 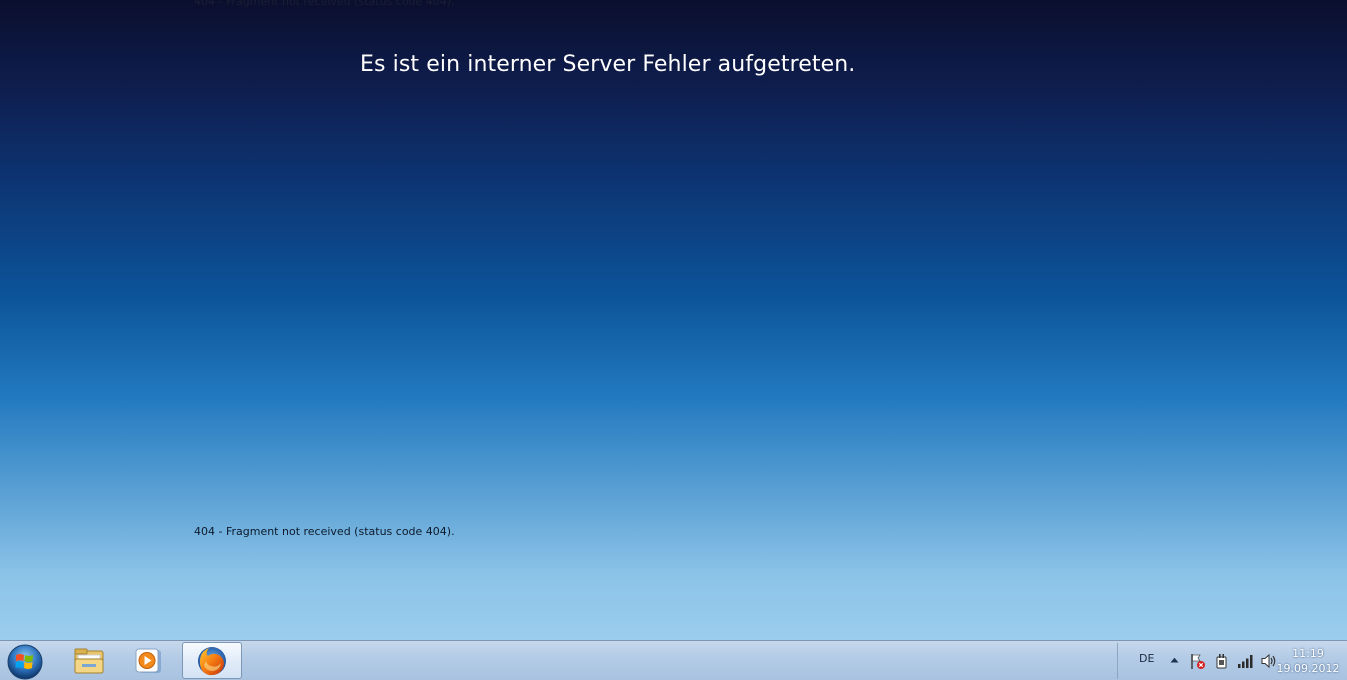 I want to click on action-center-flag-icon, so click(x=1197, y=661).